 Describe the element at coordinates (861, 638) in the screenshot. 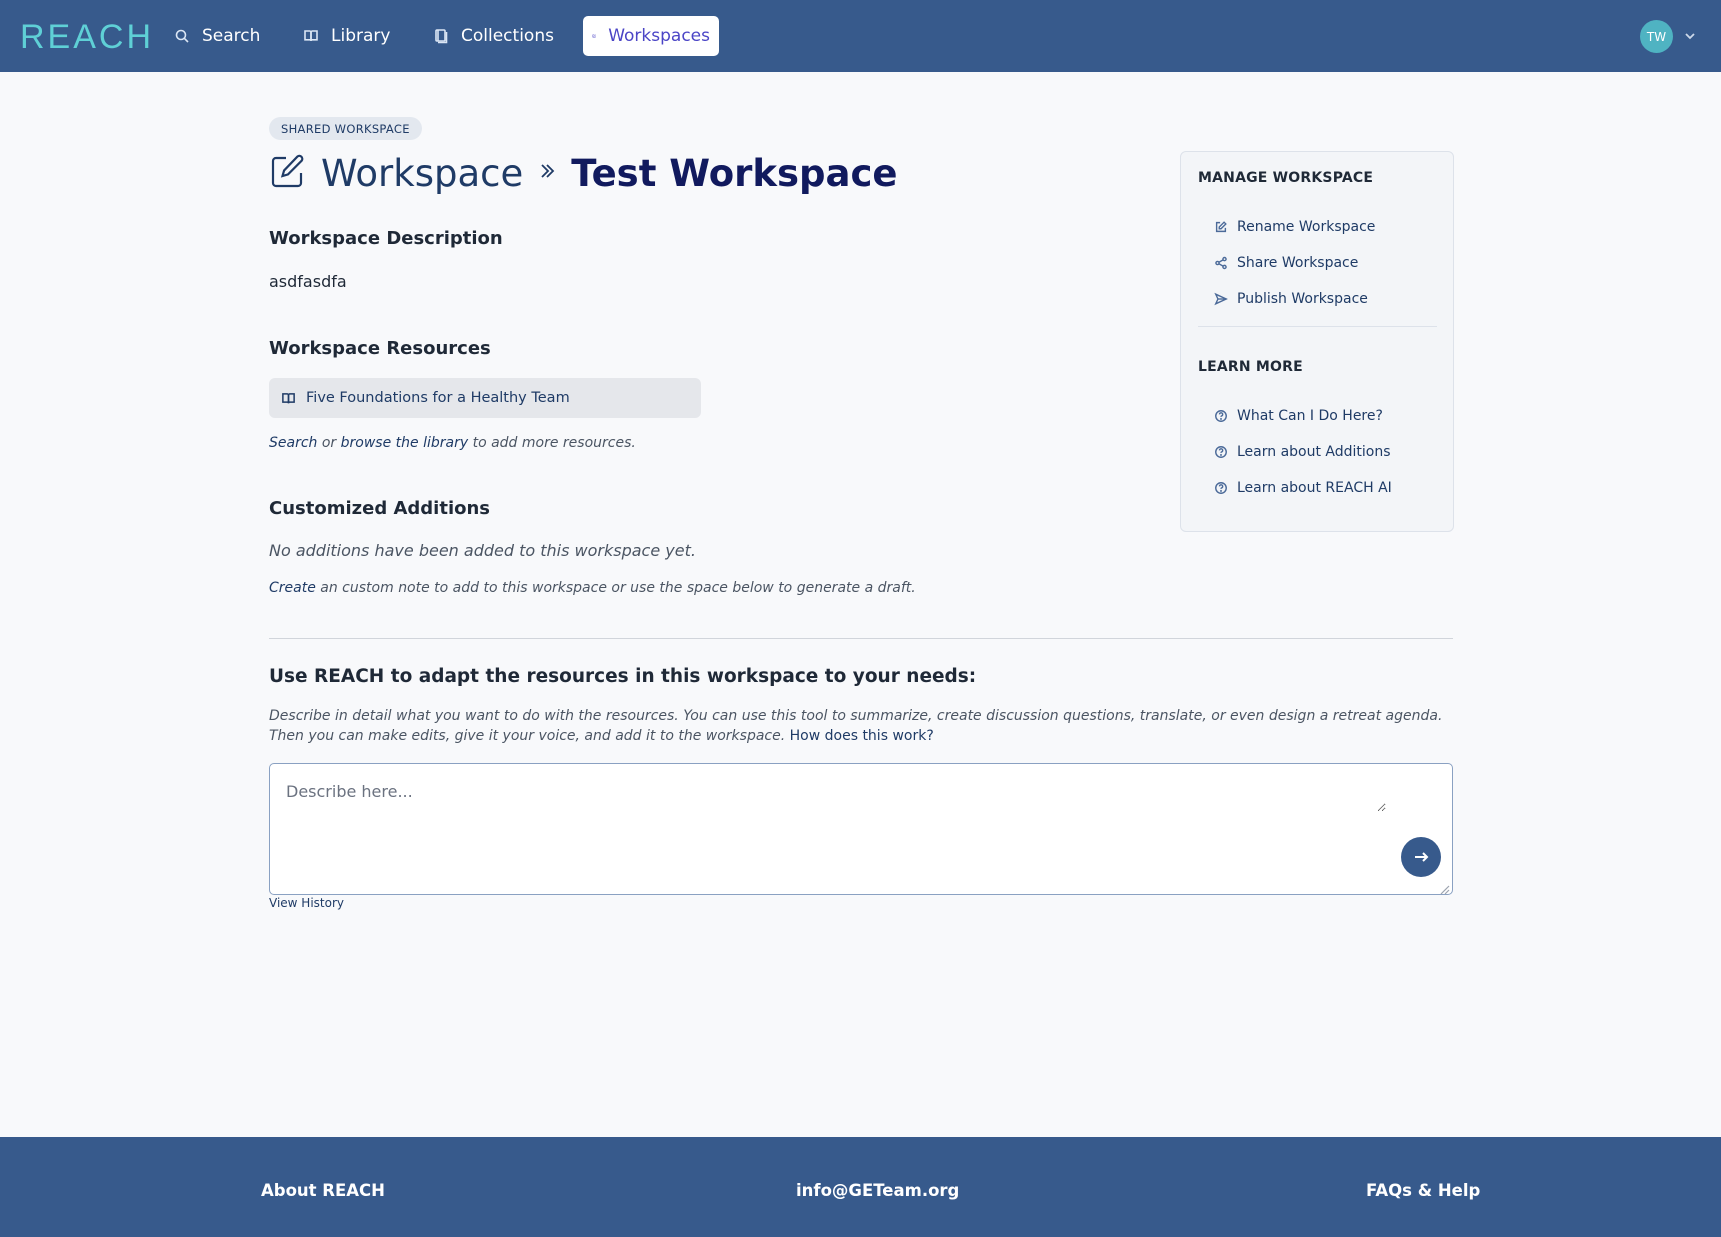

I see `section-divider` at that location.